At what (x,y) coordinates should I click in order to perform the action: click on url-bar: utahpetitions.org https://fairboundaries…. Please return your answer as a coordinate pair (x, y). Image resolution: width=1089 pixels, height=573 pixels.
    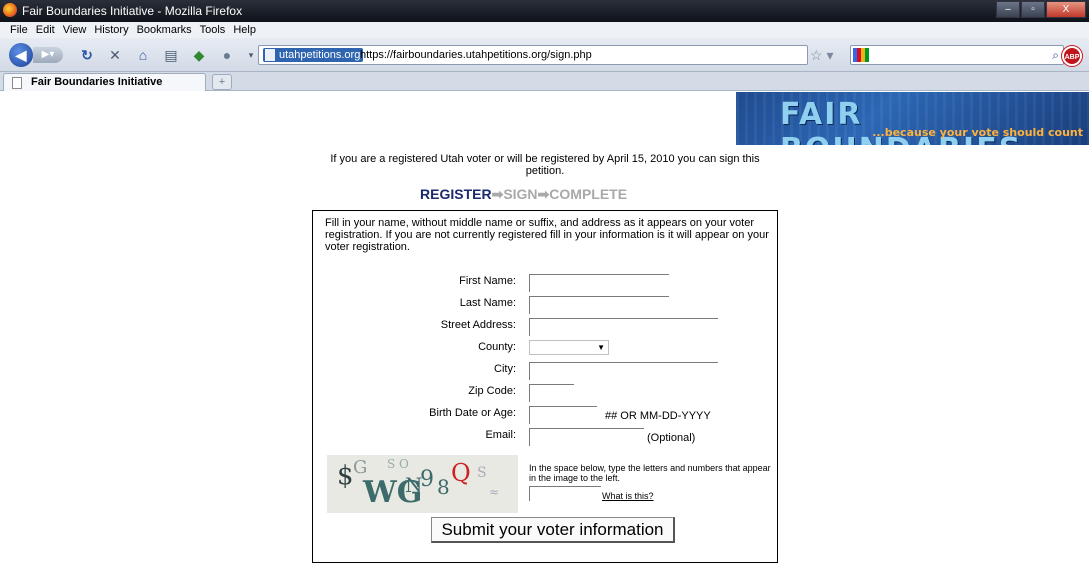
    Looking at the image, I should click on (533, 55).